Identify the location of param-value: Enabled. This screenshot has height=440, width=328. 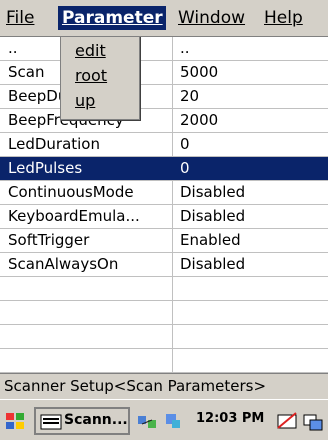
(210, 240).